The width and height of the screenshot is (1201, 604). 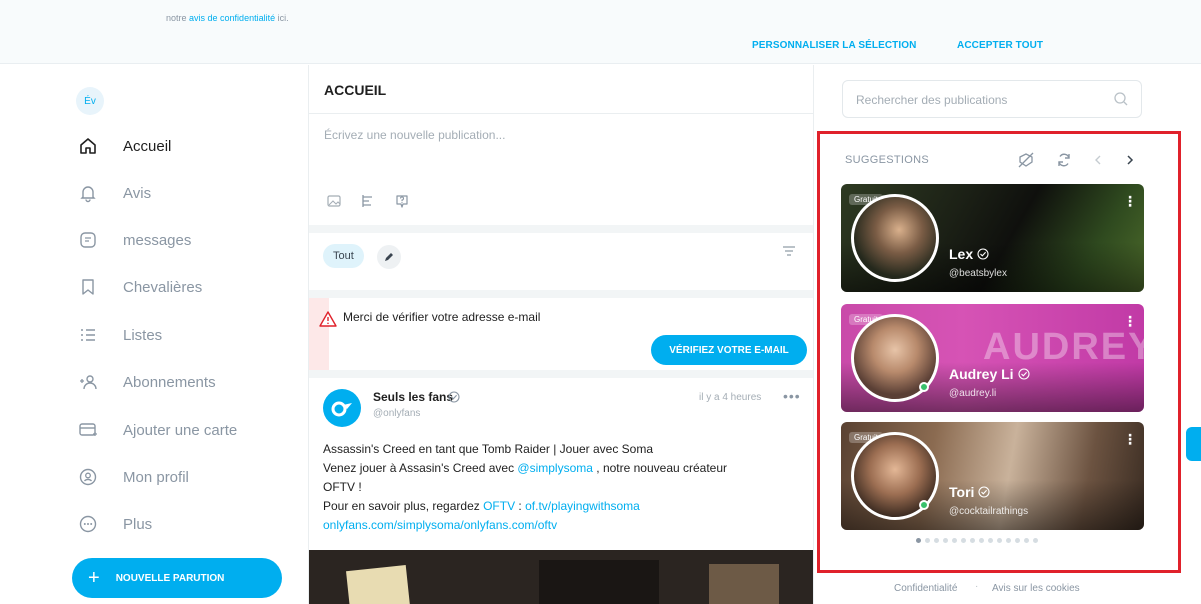 What do you see at coordinates (420, 468) in the screenshot?
I see `post-text: Venez jouer à Assasin's Creed avec` at bounding box center [420, 468].